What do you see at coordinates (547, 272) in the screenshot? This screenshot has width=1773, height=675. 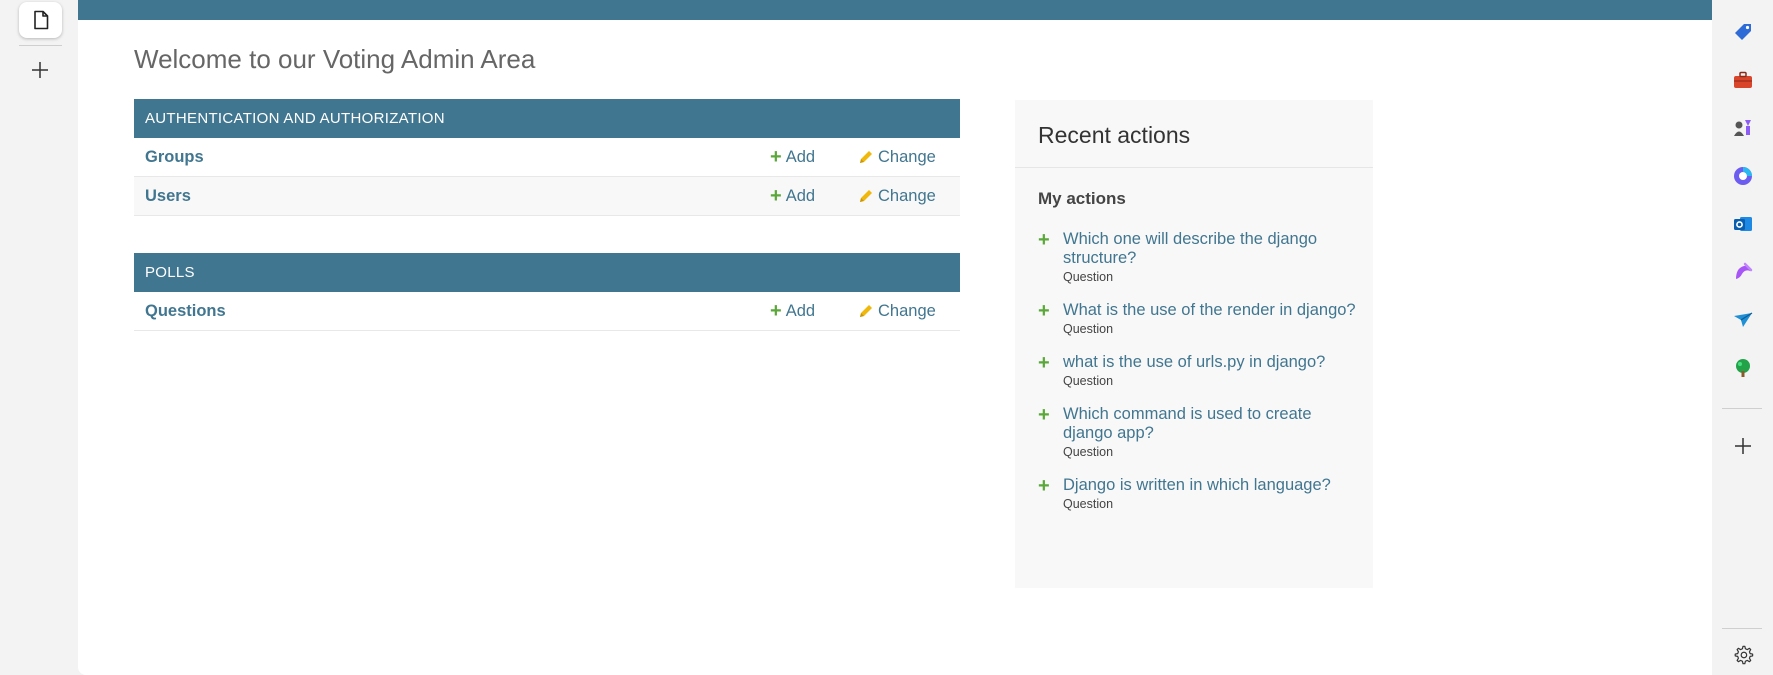 I see `module-caption: POLLS` at bounding box center [547, 272].